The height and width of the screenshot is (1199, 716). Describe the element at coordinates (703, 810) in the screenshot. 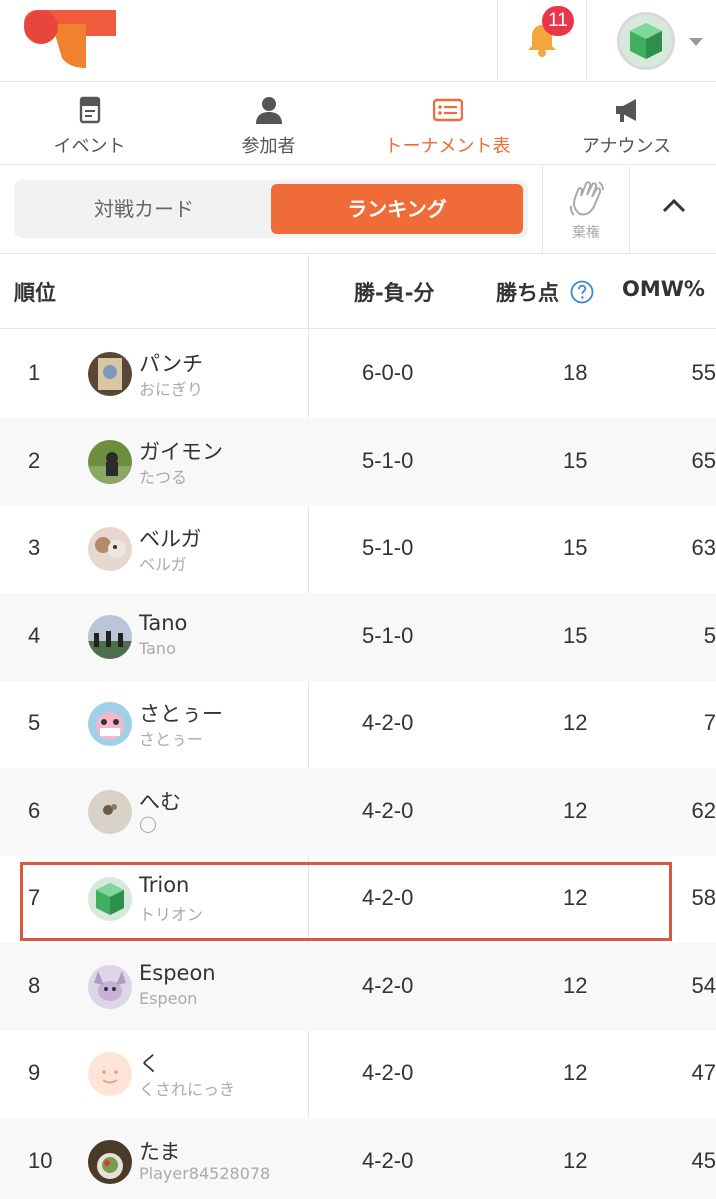

I see `omw-value: 62` at that location.